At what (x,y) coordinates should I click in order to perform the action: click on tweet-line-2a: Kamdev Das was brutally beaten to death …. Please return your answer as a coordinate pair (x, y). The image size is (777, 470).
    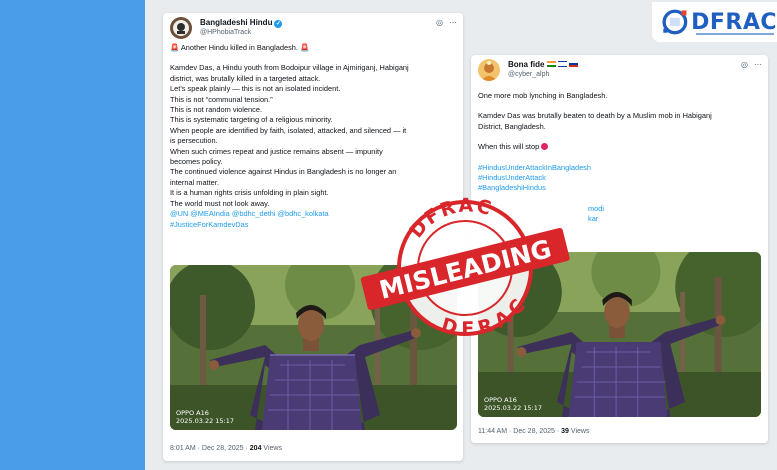
    Looking at the image, I should click on (595, 116).